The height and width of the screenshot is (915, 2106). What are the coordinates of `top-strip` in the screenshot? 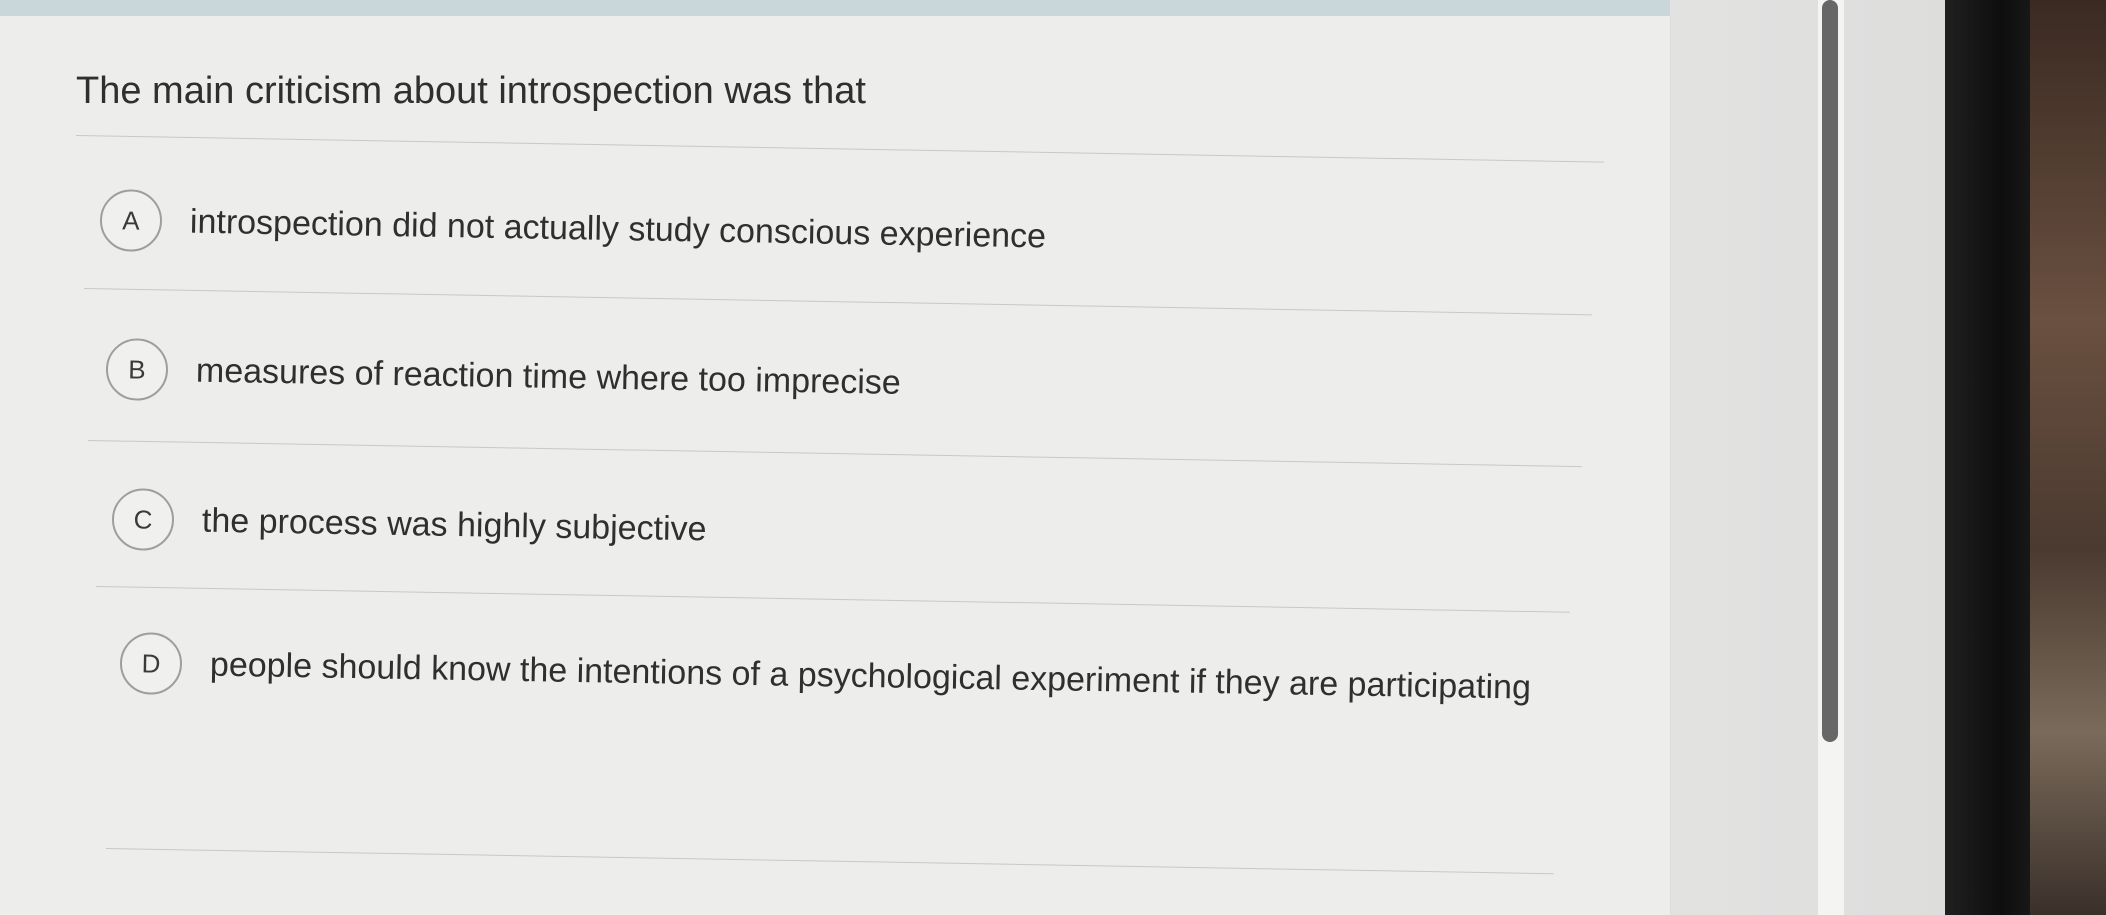 It's located at (835, 8).